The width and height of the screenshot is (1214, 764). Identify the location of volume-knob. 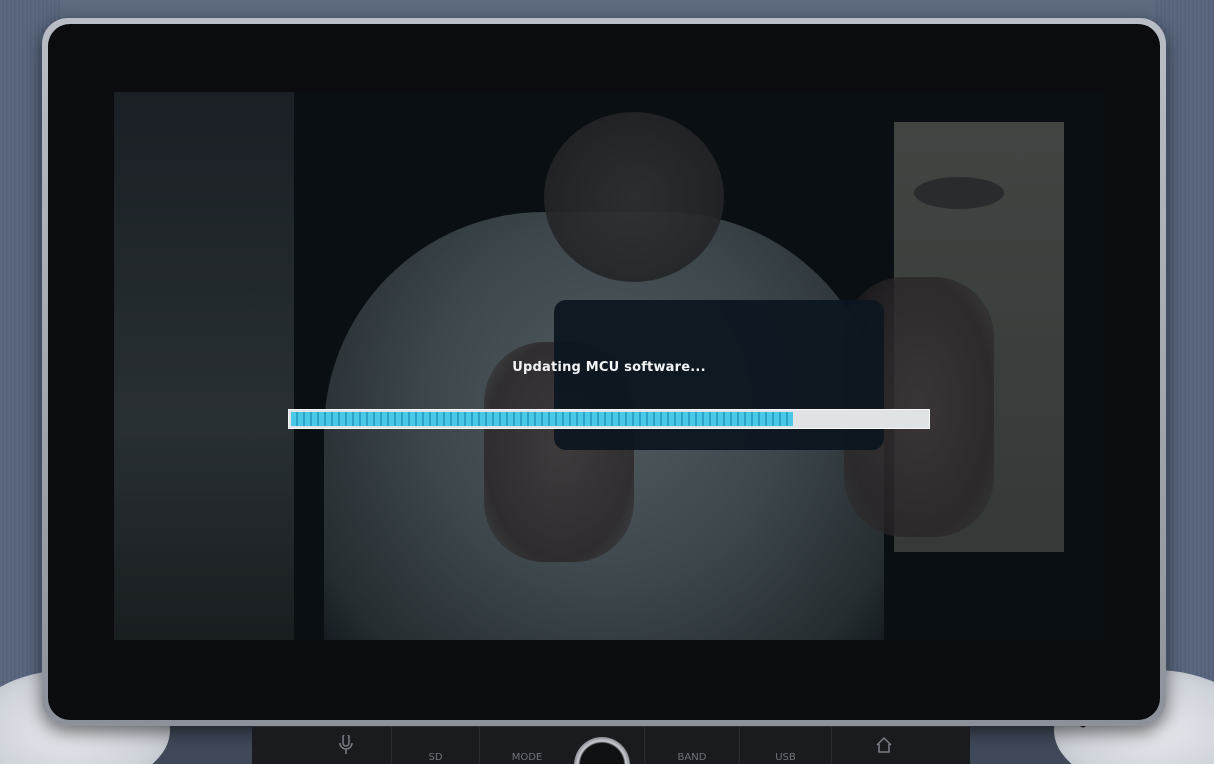
(602, 750).